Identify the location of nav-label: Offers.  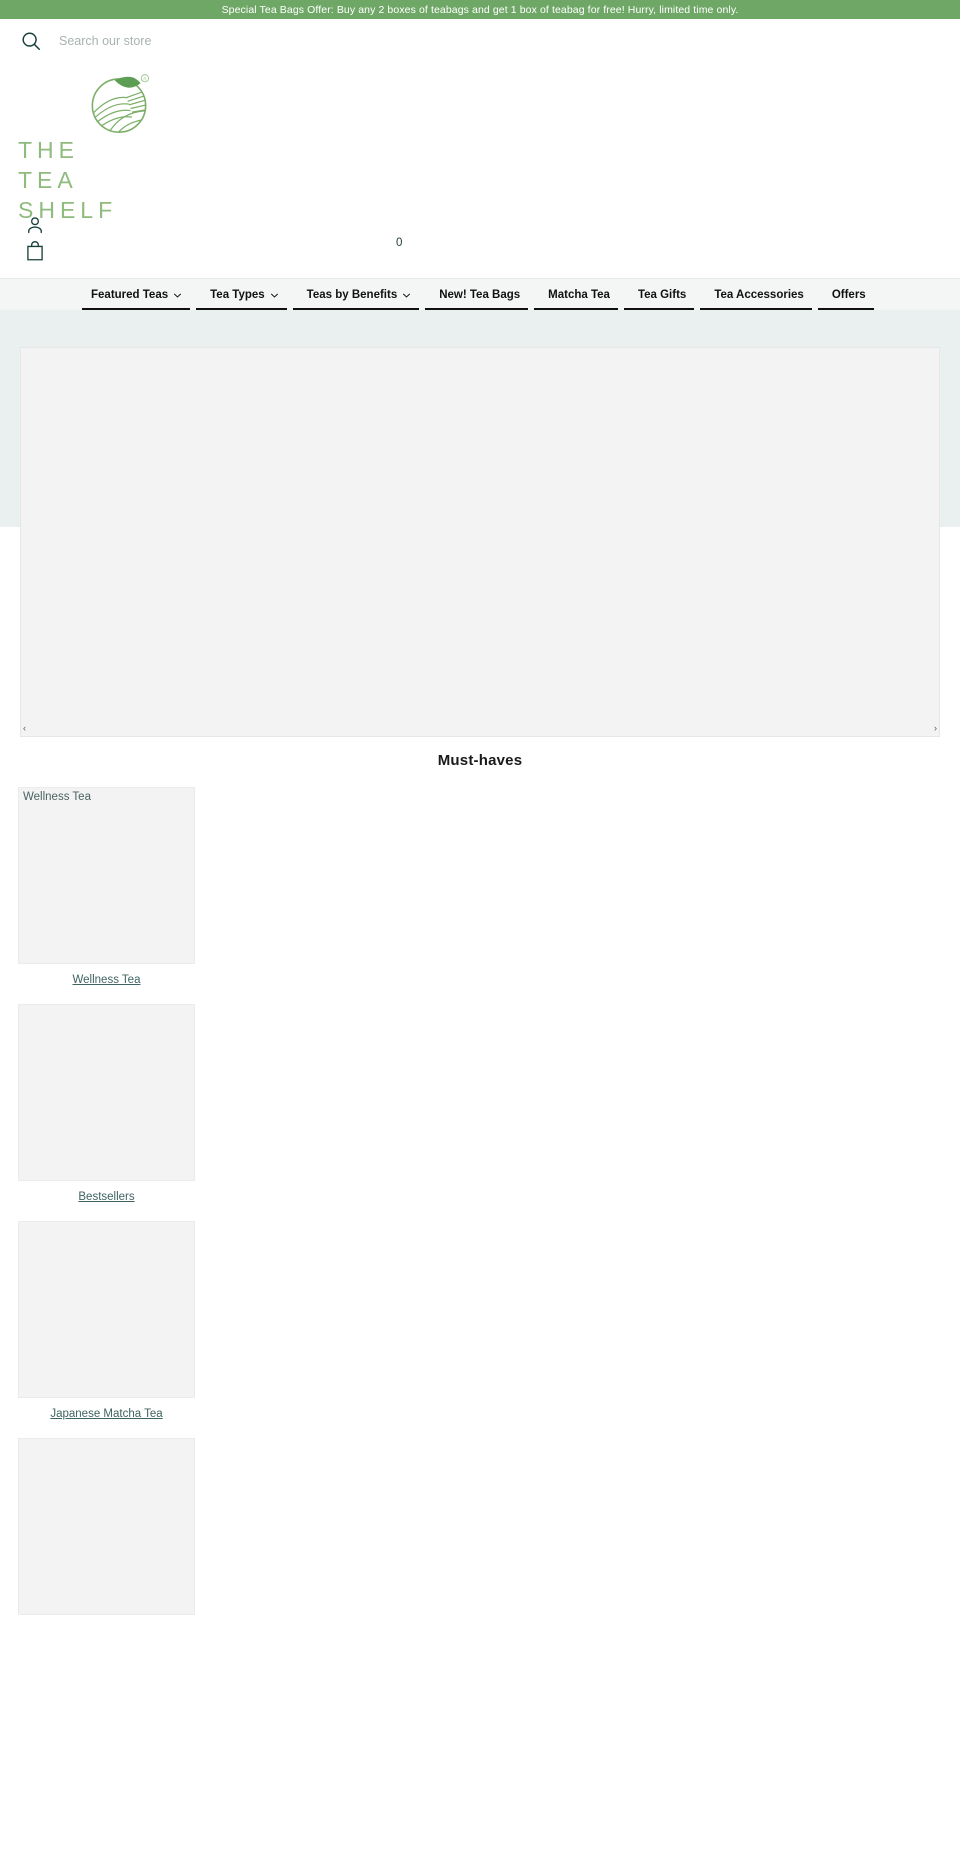
(848, 294).